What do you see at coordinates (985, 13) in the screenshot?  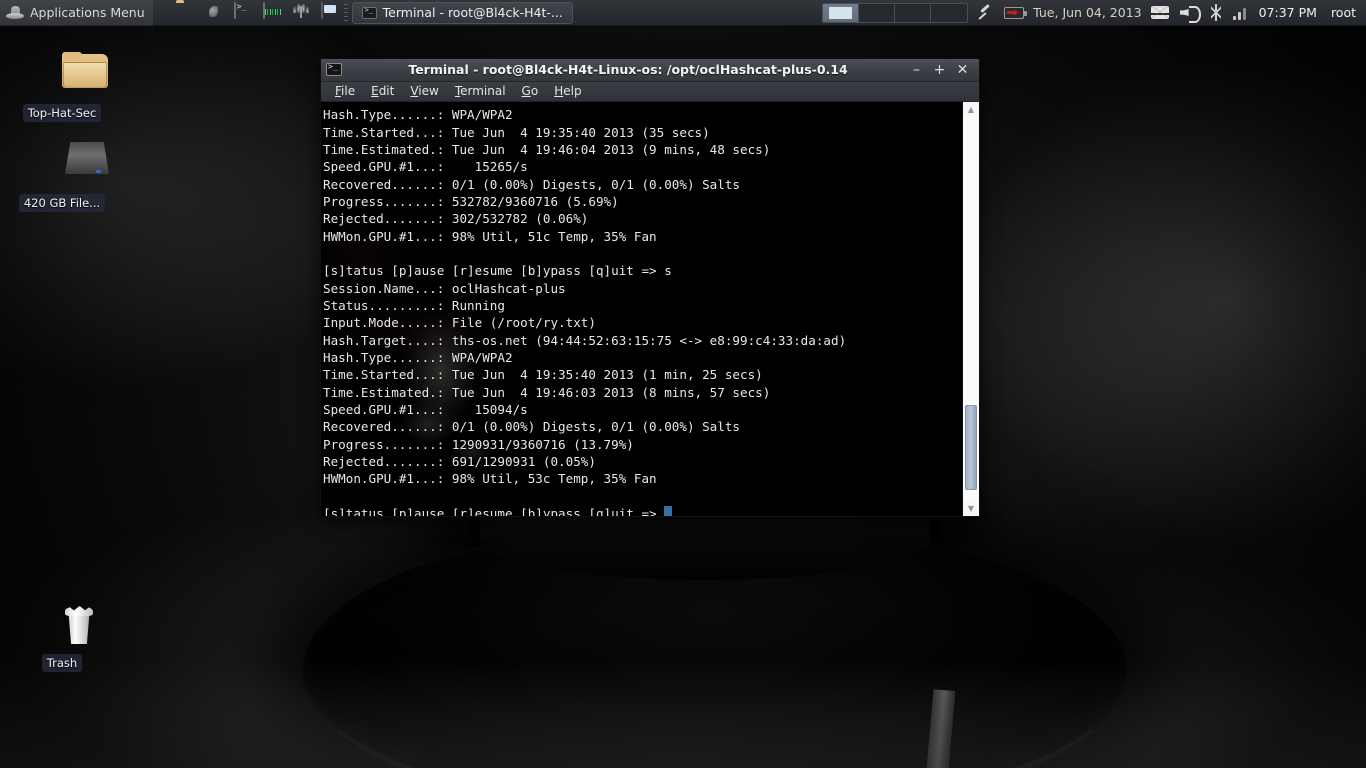 I see `pin-icon` at bounding box center [985, 13].